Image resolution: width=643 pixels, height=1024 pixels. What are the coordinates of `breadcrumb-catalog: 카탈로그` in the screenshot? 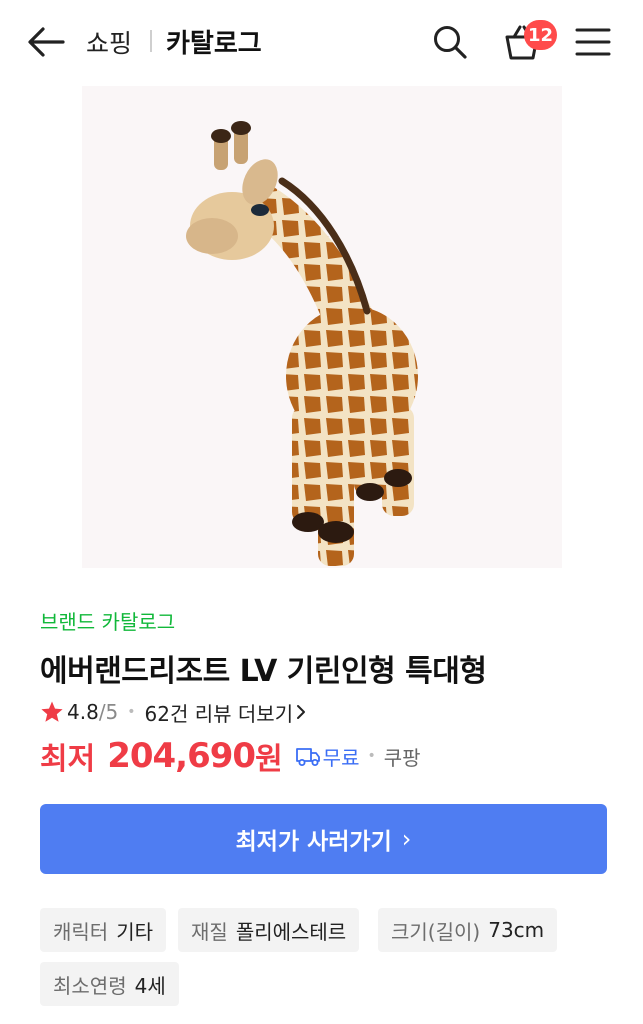 It's located at (214, 41).